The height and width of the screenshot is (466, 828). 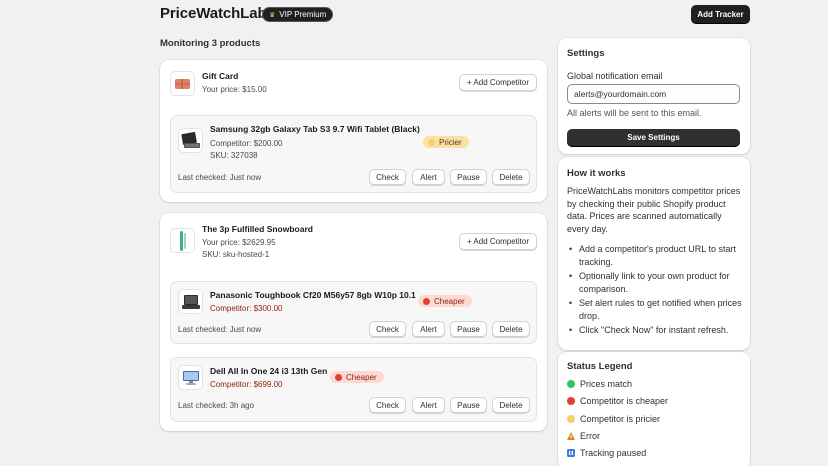 I want to click on legend-item: Competitor is pricier, so click(x=613, y=419).